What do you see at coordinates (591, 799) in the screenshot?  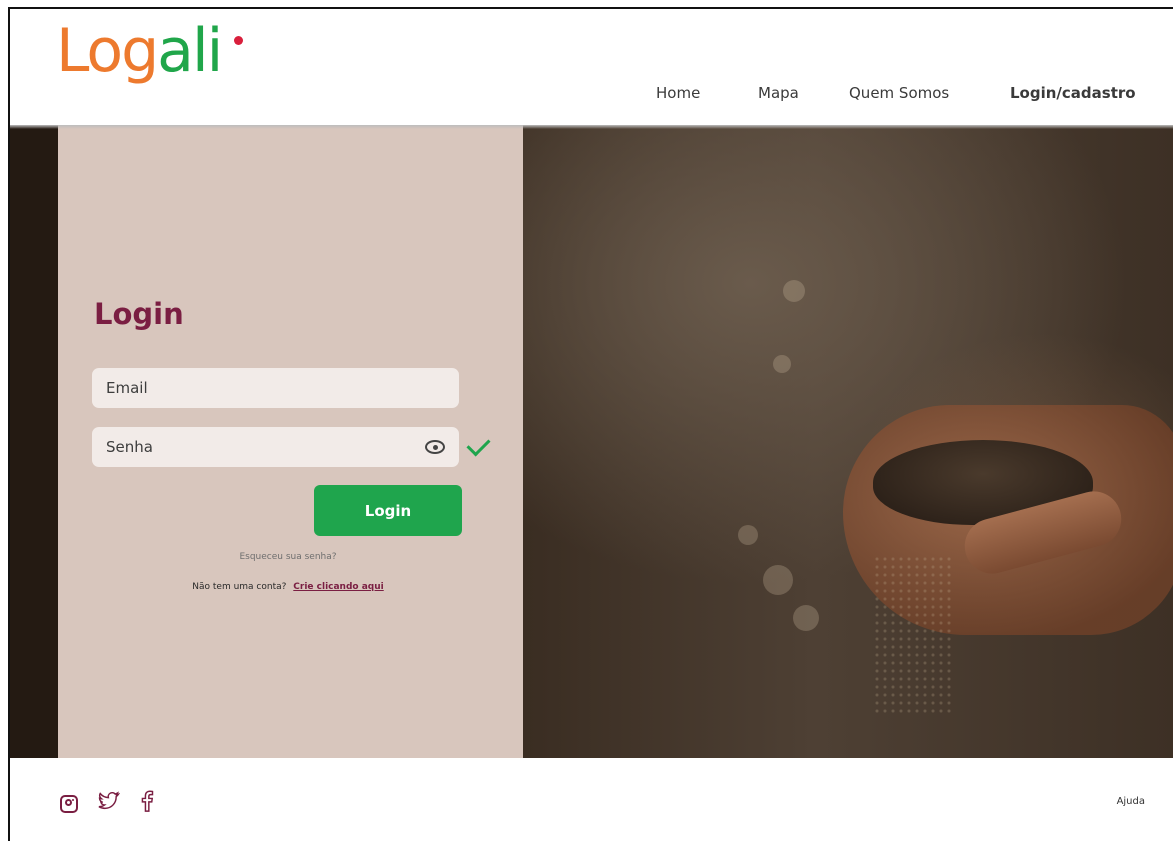 I see `site-footer: Ajuda` at bounding box center [591, 799].